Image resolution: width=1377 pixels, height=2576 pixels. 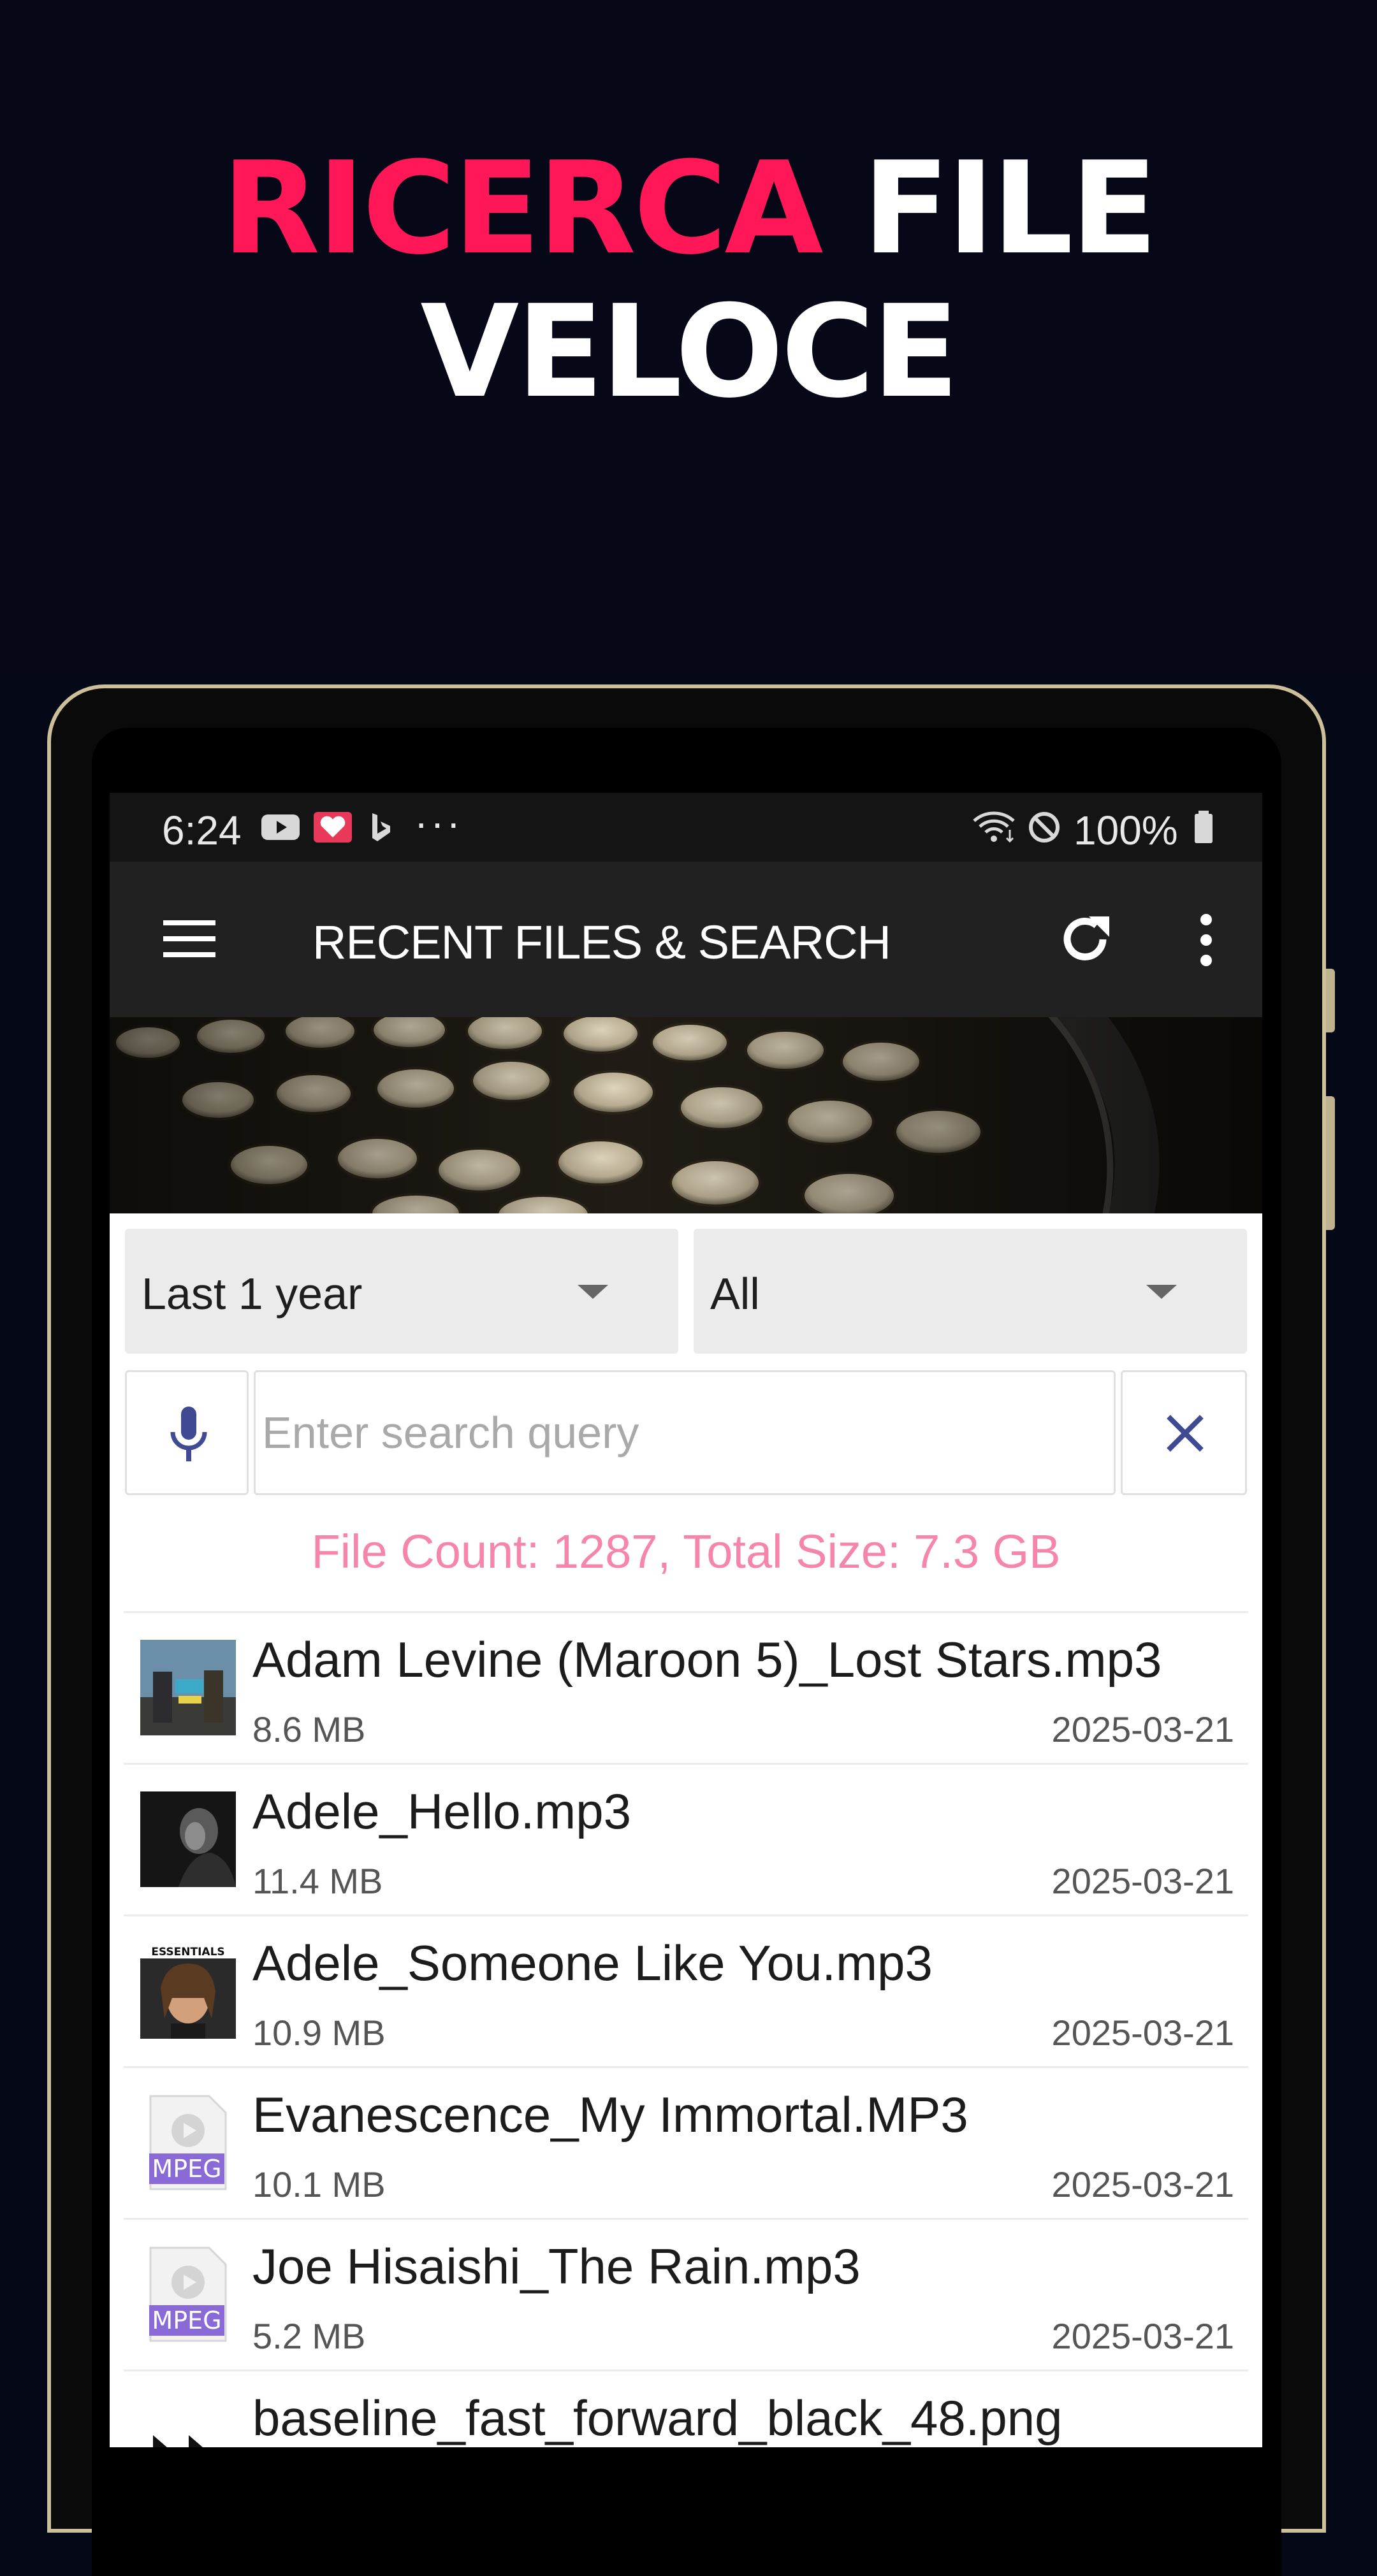 What do you see at coordinates (1330, 1163) in the screenshot?
I see `power-button` at bounding box center [1330, 1163].